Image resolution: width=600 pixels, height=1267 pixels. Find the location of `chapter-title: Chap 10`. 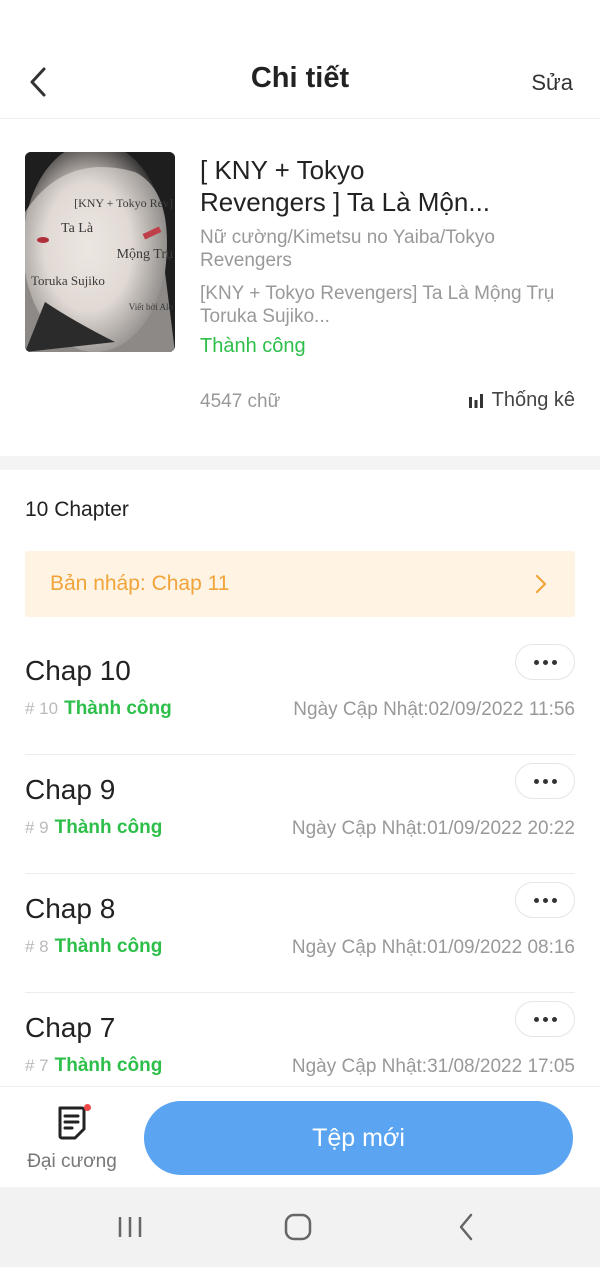

chapter-title: Chap 10 is located at coordinates (78, 670).